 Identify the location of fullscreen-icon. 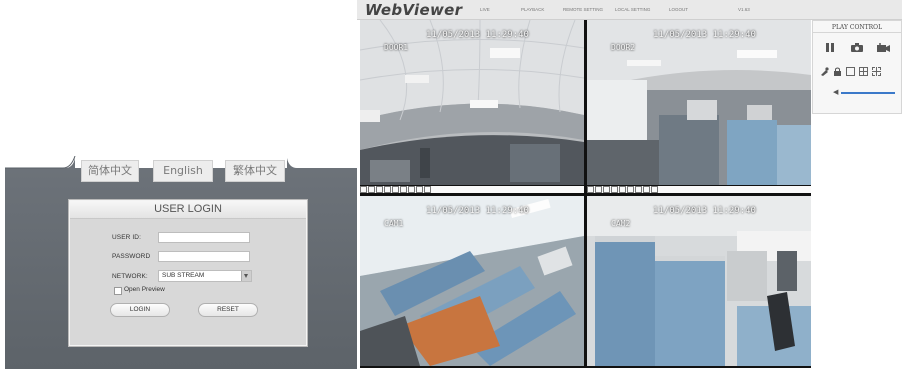
(876, 71).